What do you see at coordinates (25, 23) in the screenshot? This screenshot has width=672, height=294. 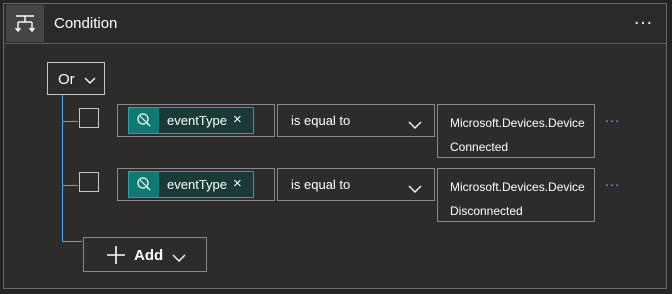 I see `condition-icon` at bounding box center [25, 23].